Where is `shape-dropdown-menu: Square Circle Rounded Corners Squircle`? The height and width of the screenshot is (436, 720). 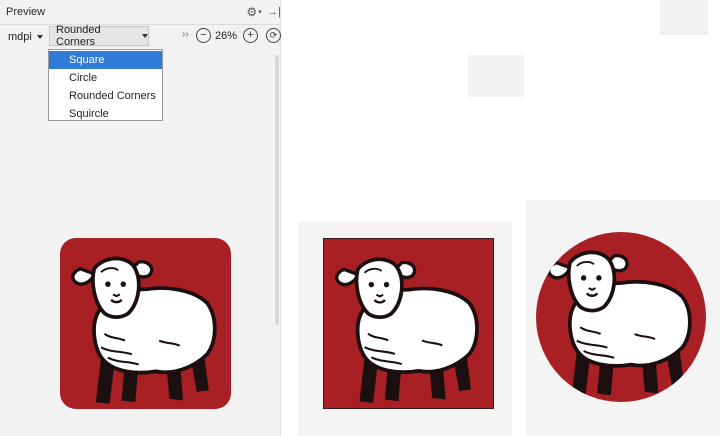
shape-dropdown-menu: Square Circle Rounded Corners Squircle is located at coordinates (105, 85).